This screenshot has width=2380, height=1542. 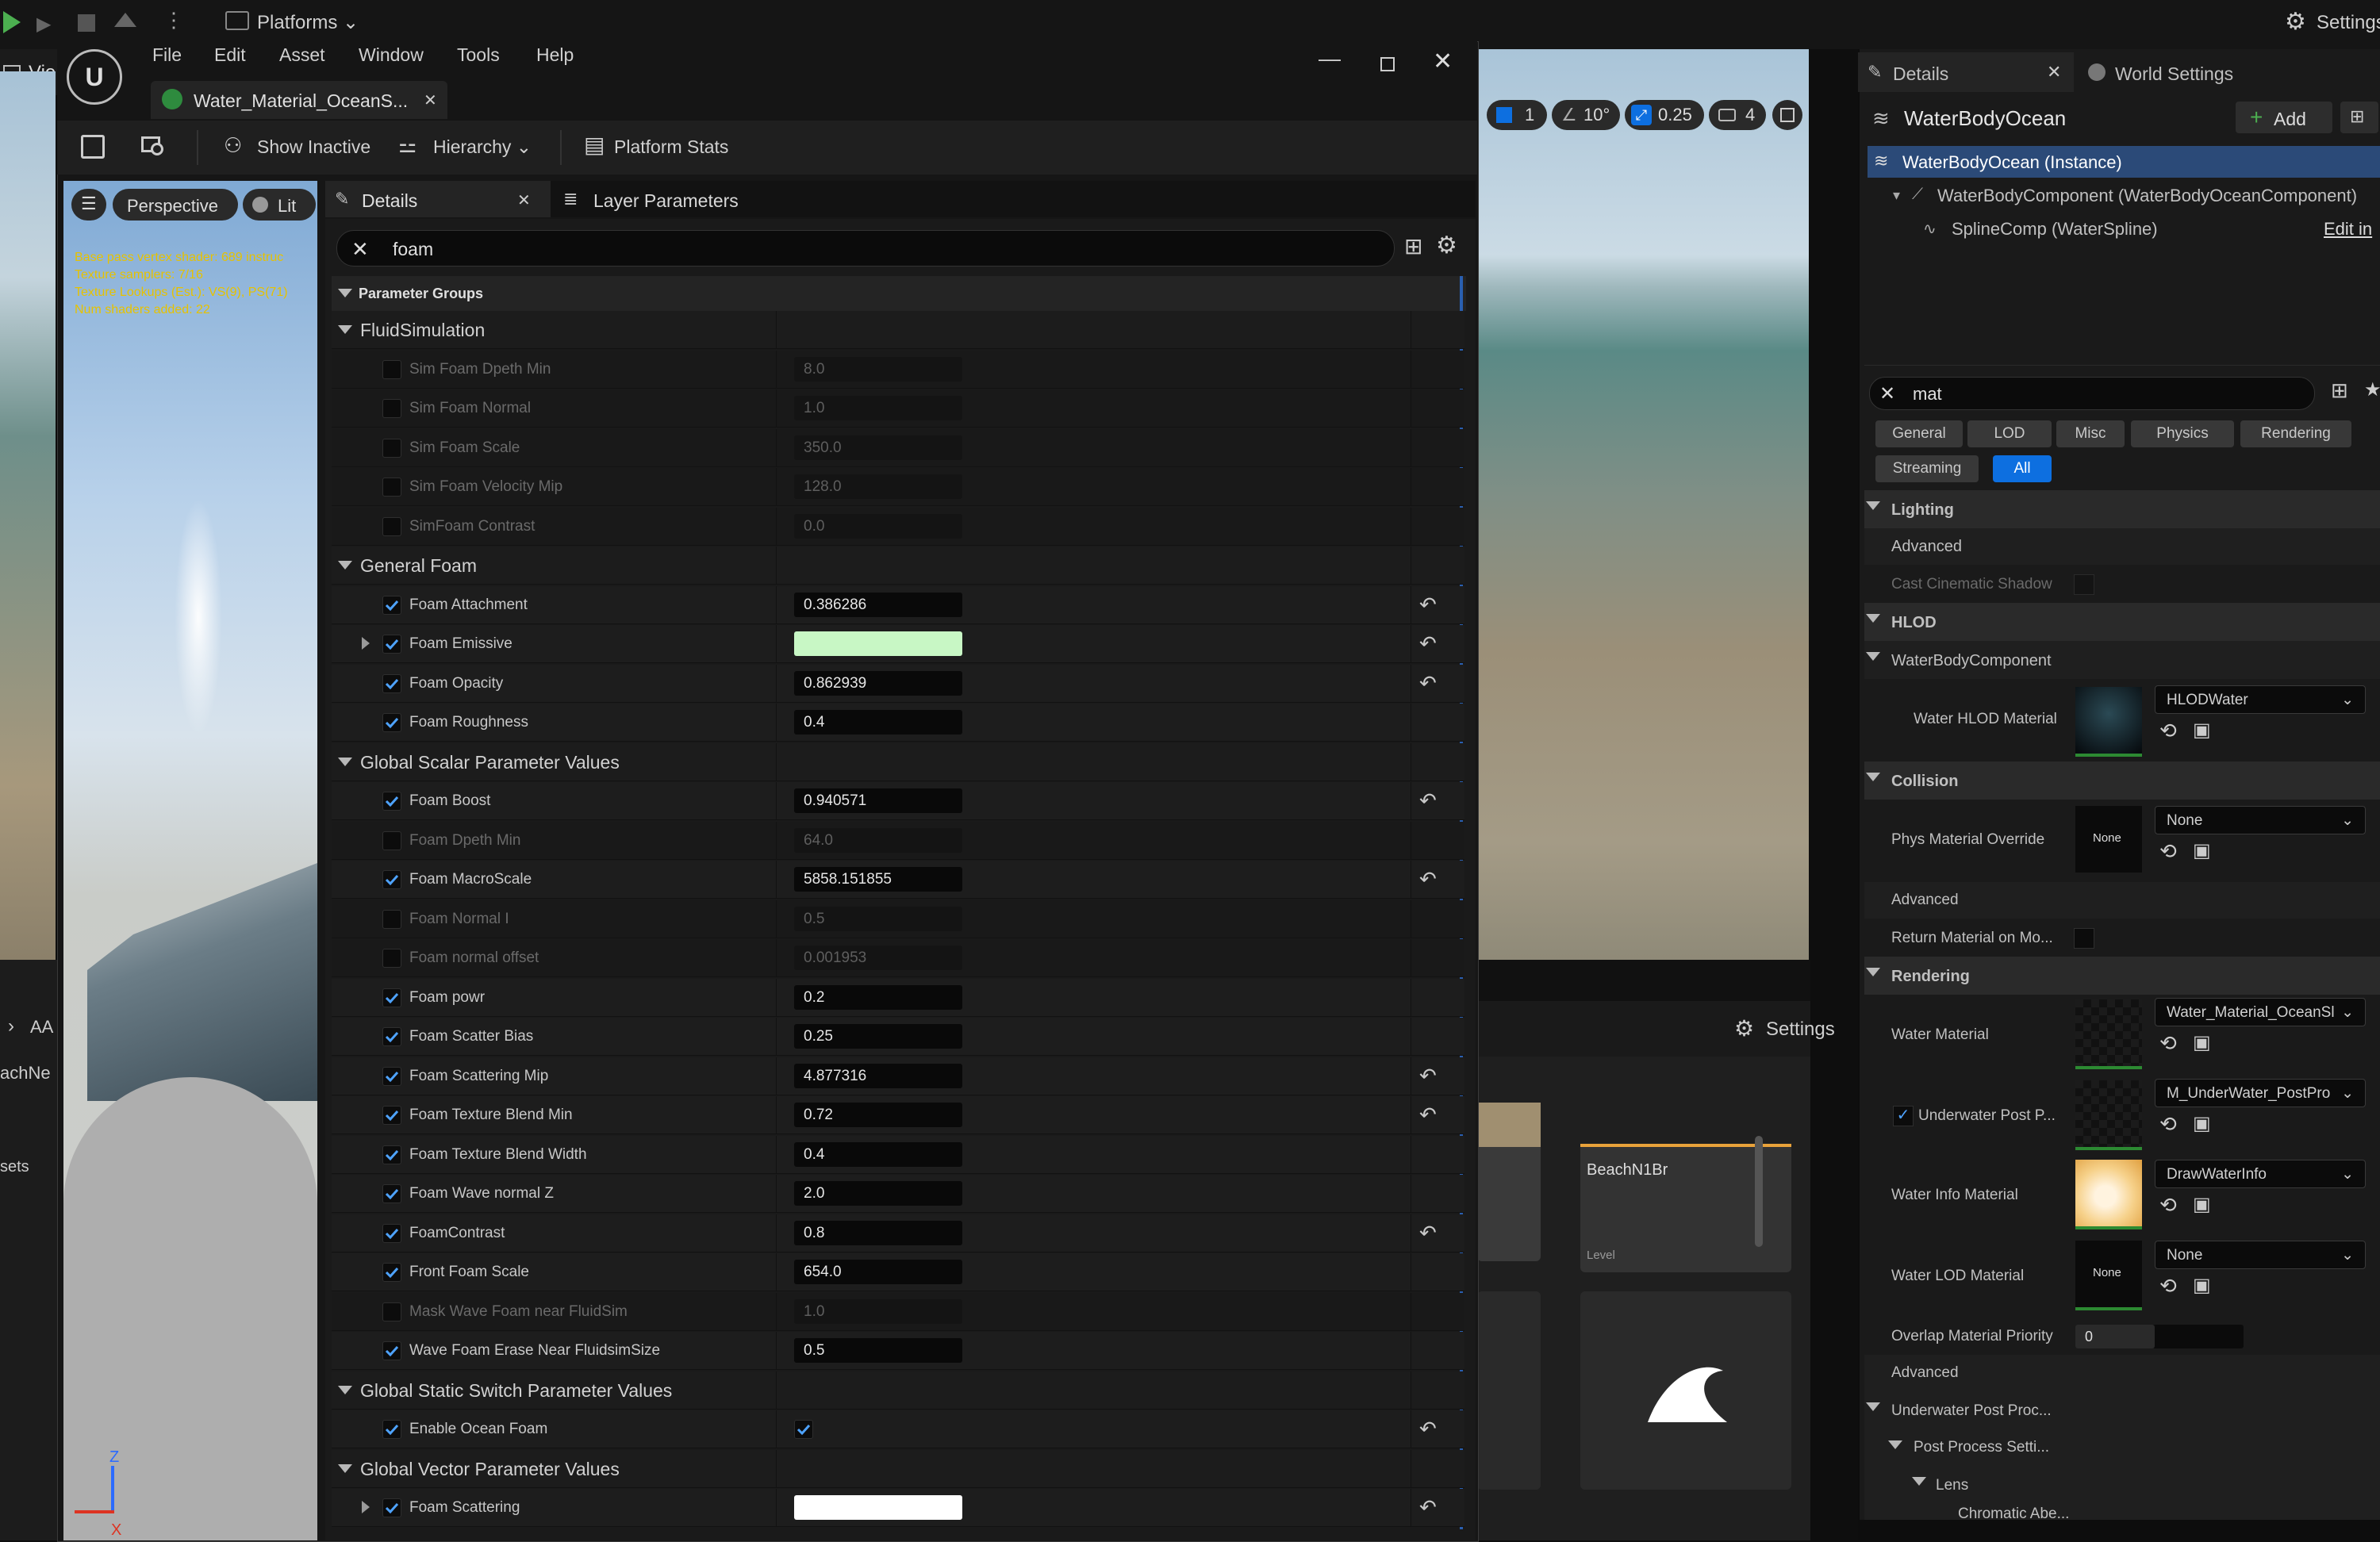 I want to click on minimize-icon: —, so click(x=1330, y=58).